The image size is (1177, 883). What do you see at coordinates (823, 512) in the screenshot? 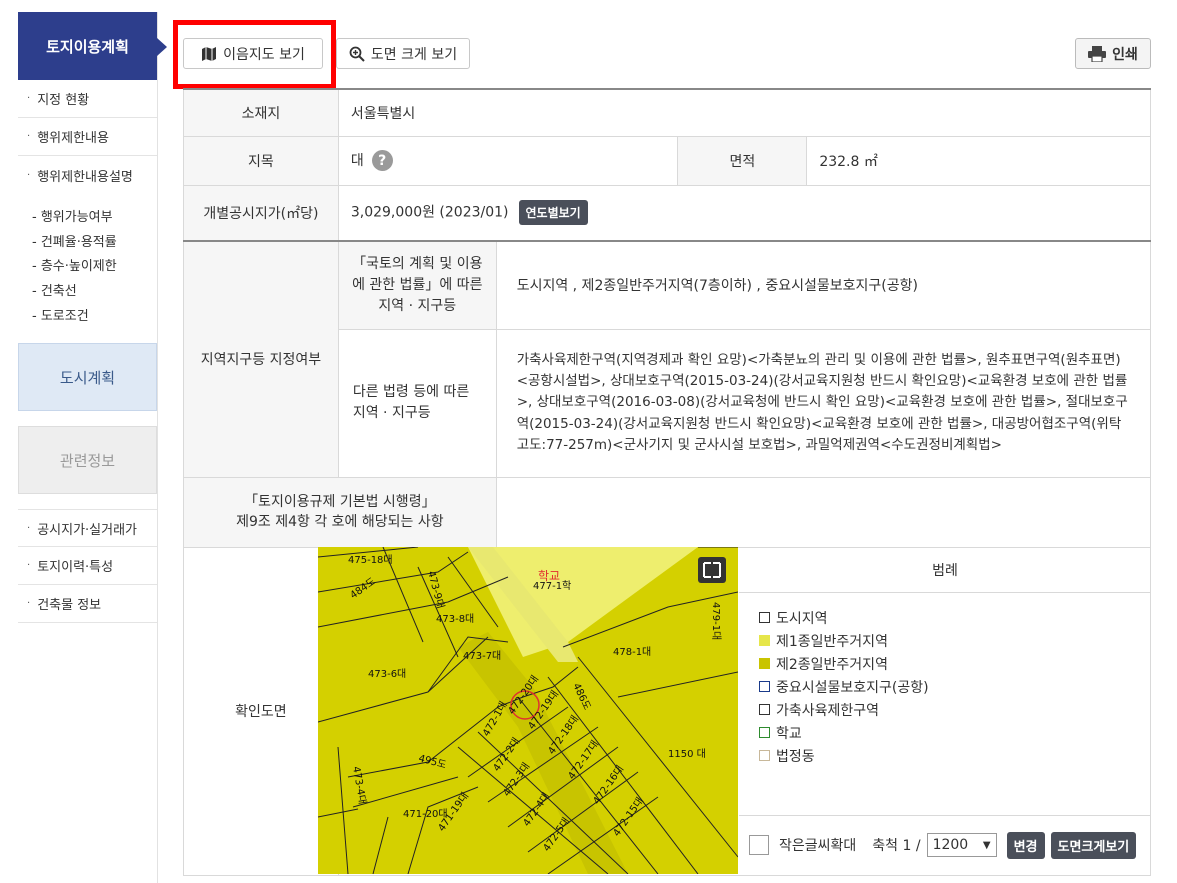
I see `rule-value` at bounding box center [823, 512].